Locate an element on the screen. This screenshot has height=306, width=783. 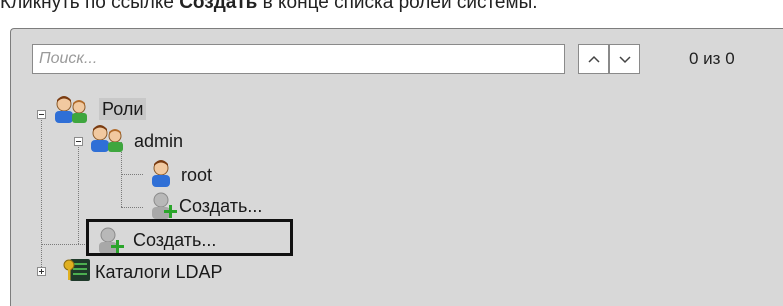
highlight-frame is located at coordinates (189, 237).